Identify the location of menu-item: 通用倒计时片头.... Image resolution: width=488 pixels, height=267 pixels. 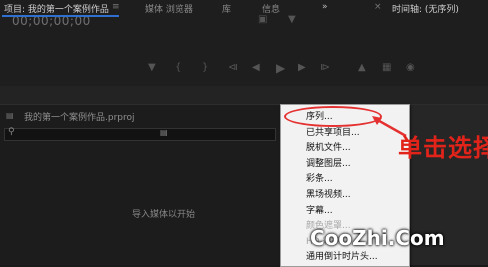
(342, 255).